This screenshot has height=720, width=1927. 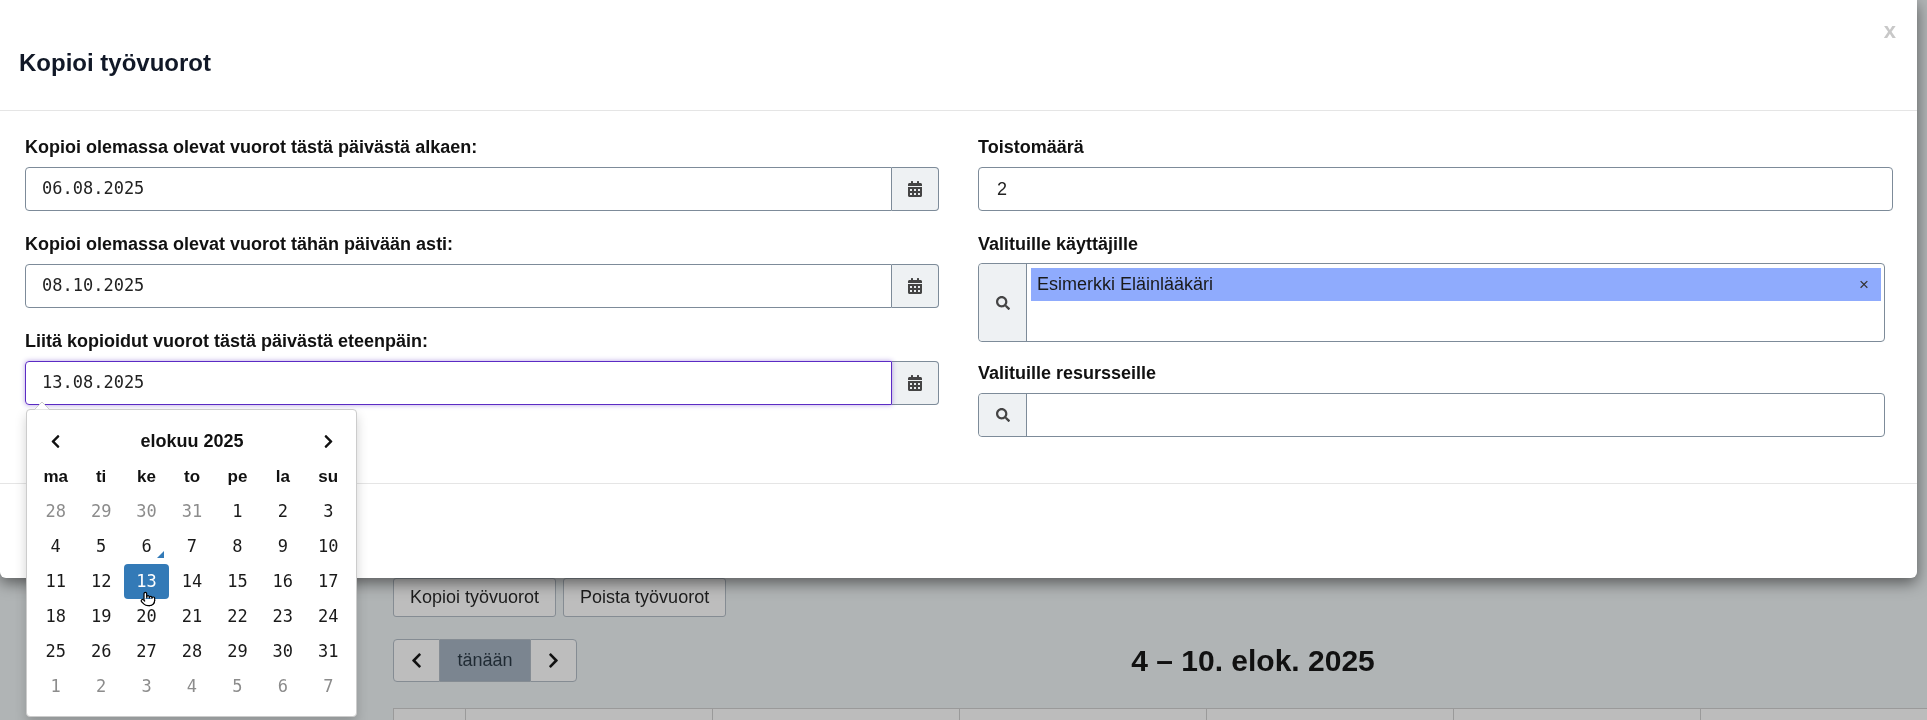 I want to click on day-cell: 31, so click(x=328, y=651).